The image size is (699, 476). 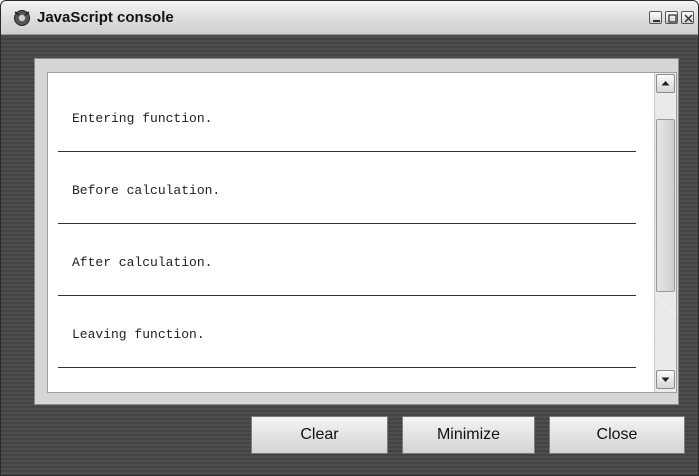 What do you see at coordinates (349, 18) in the screenshot?
I see `title-bar: JavaScript console` at bounding box center [349, 18].